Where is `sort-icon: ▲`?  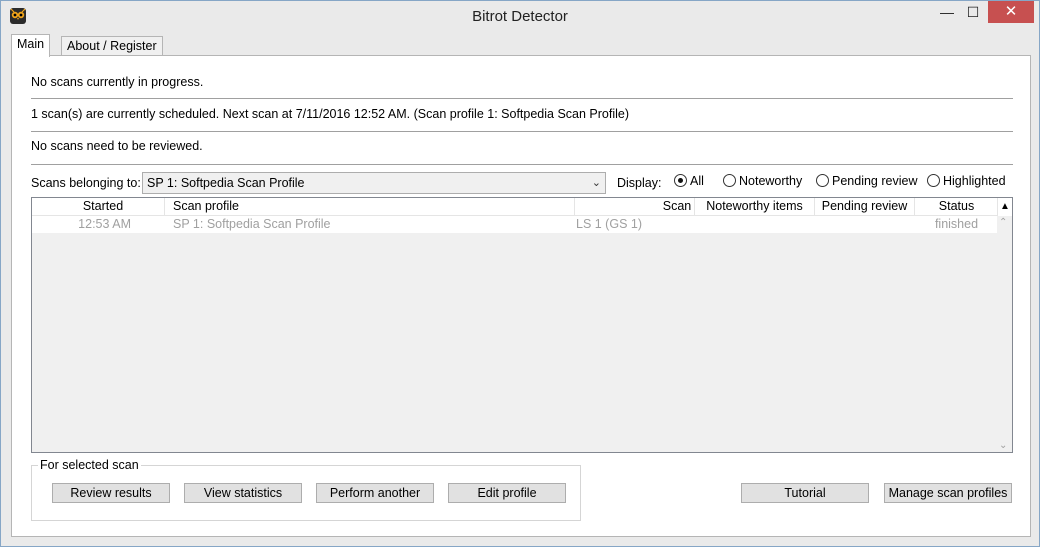 sort-icon: ▲ is located at coordinates (1004, 207).